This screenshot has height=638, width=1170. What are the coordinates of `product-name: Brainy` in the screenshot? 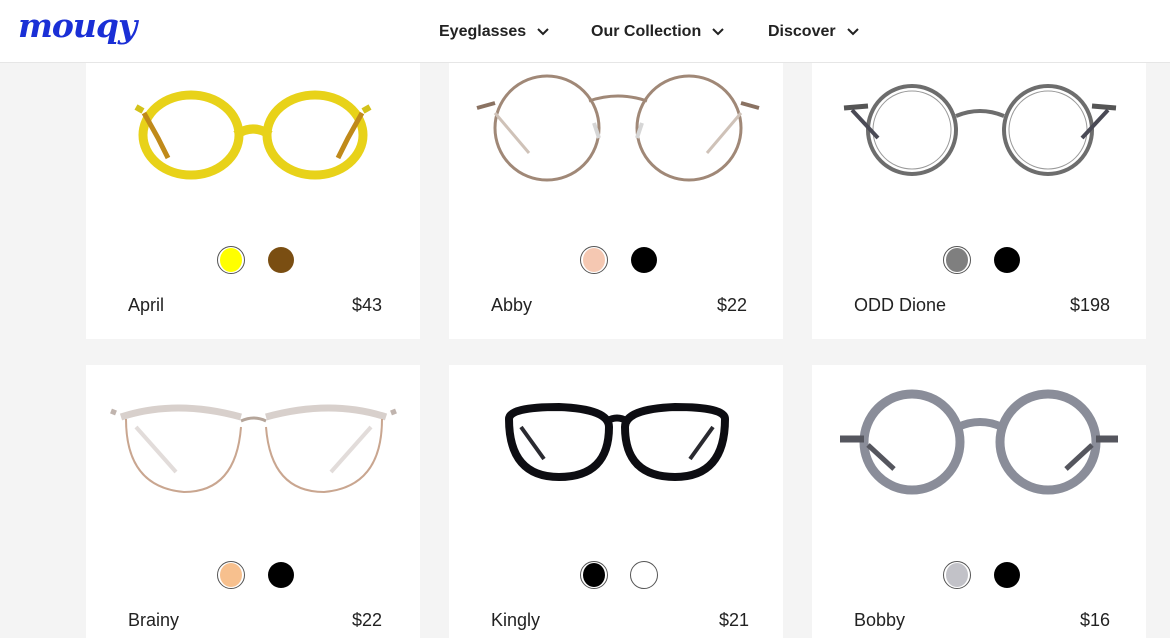 It's located at (153, 620).